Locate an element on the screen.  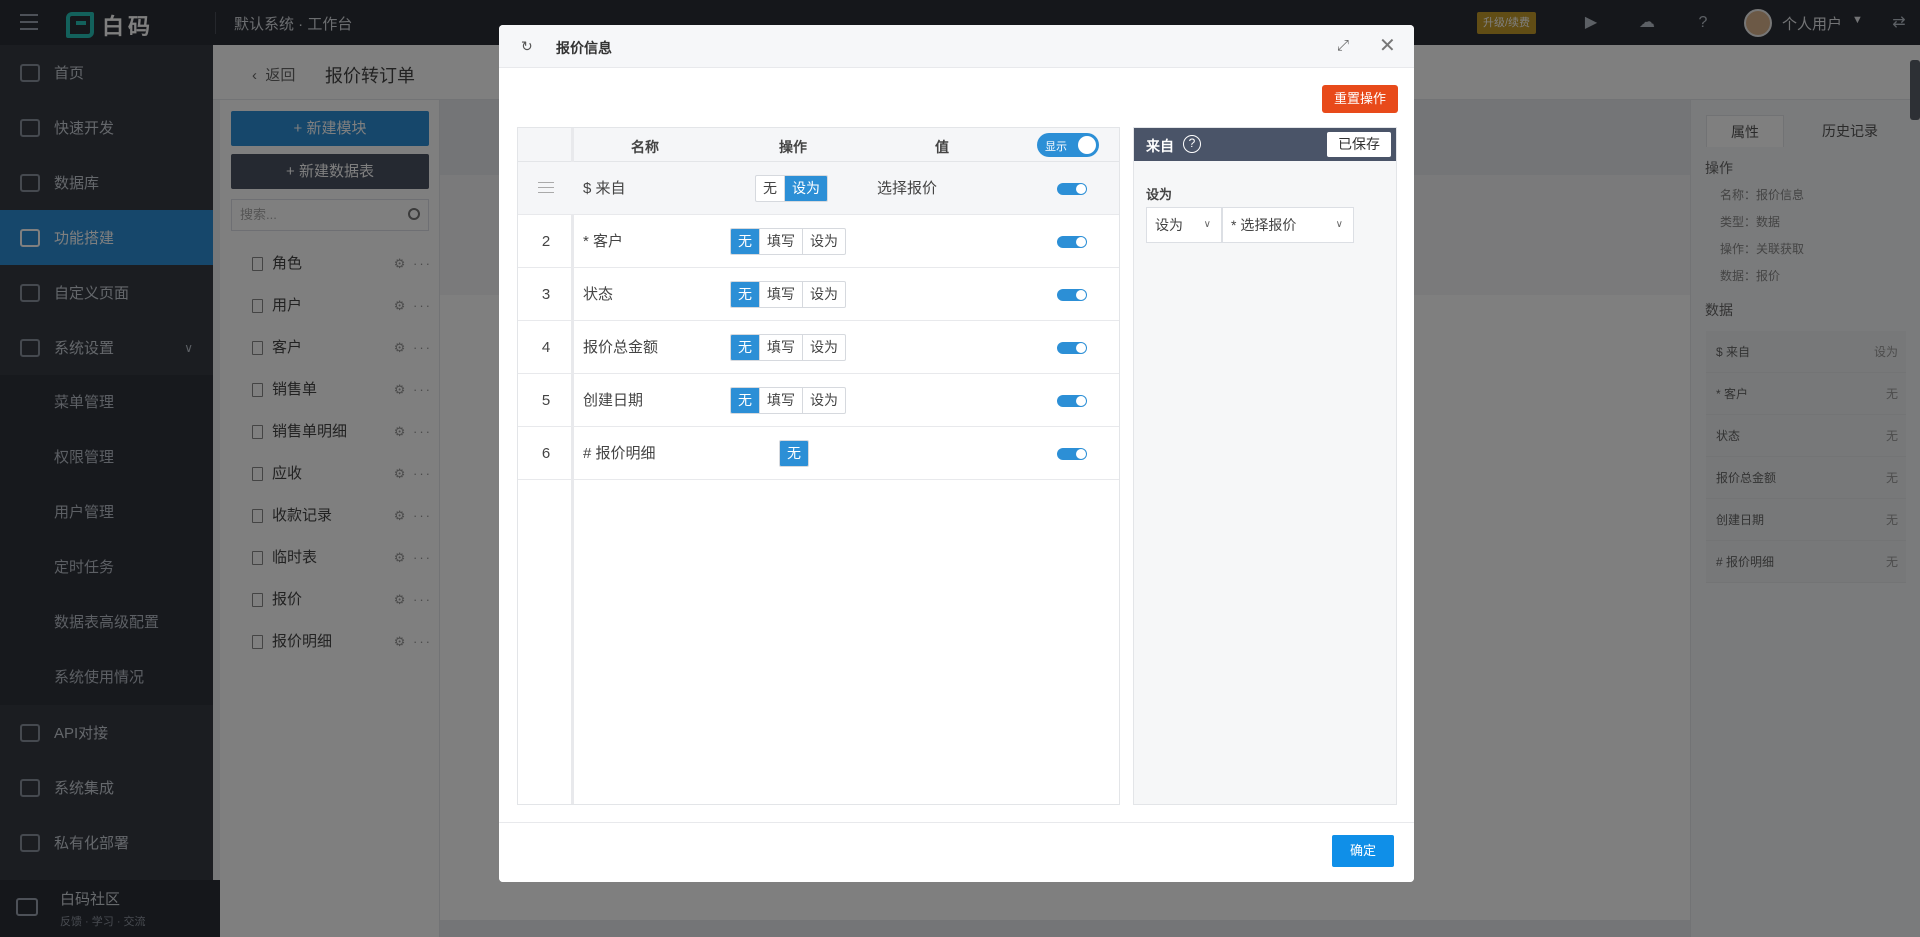
table-row: 6 # 报价明细 无 is located at coordinates (818, 453).